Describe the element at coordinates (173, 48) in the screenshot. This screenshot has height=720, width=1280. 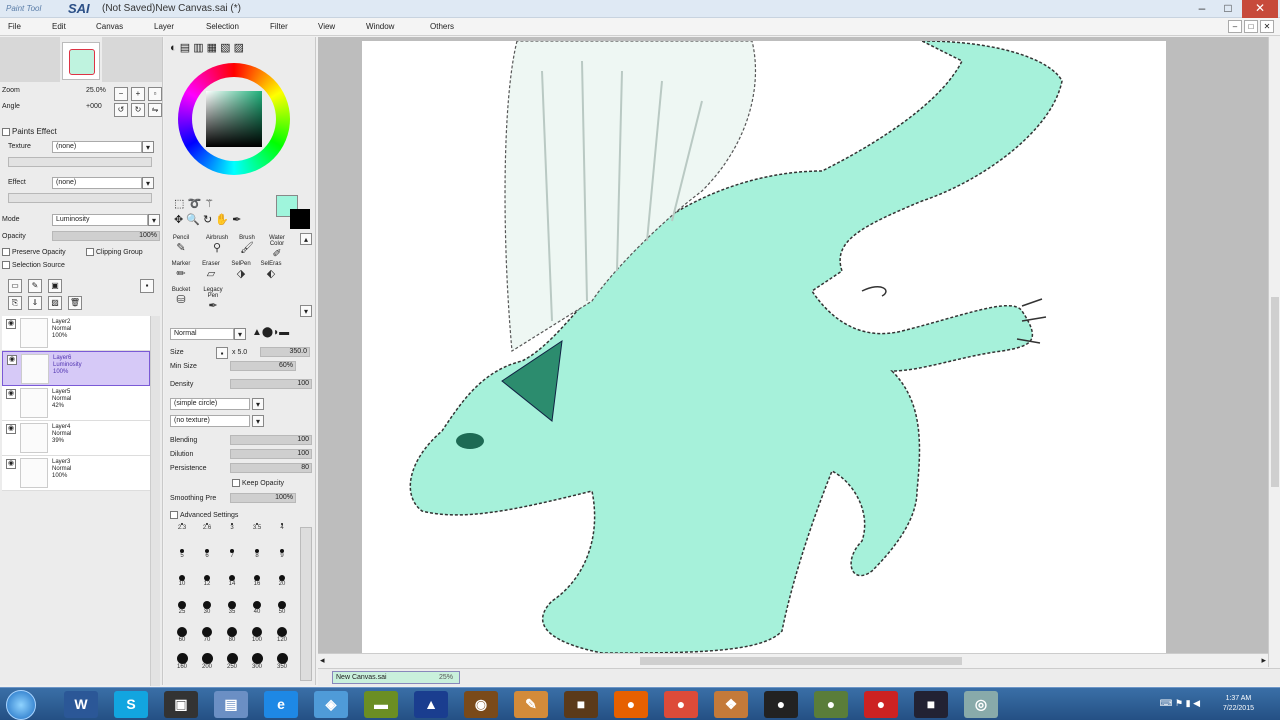
I see `color-wheel-tab-icon: ◐` at that location.